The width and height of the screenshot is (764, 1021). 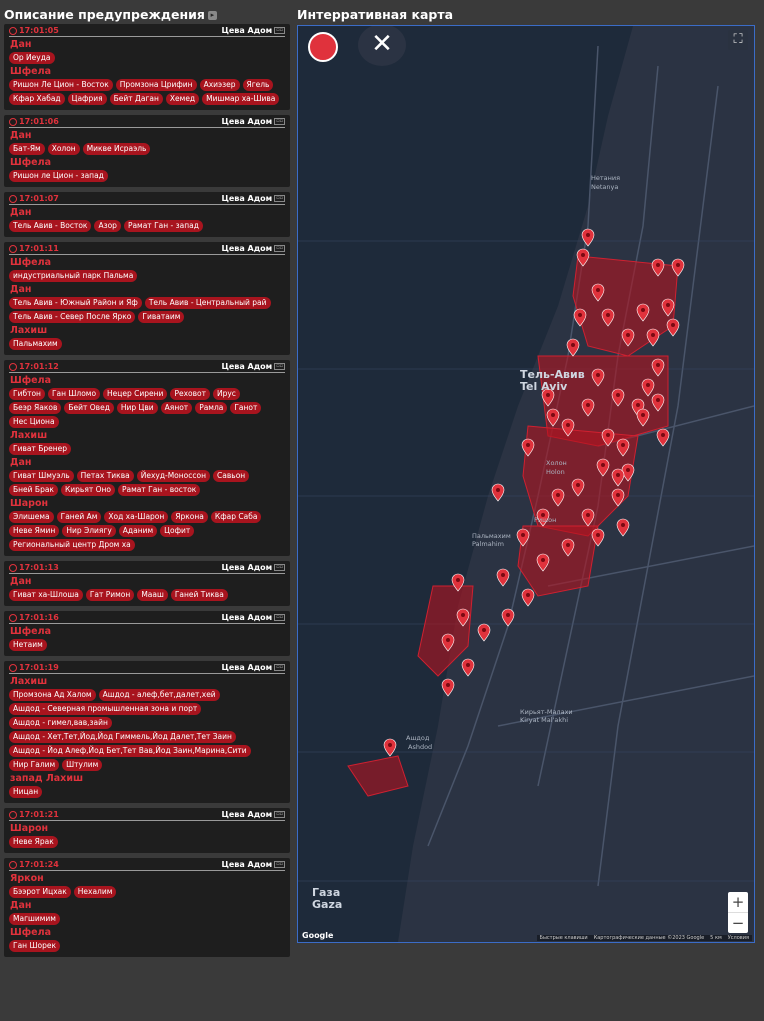 I want to click on place-chip: Ган Шломо, so click(x=74, y=394).